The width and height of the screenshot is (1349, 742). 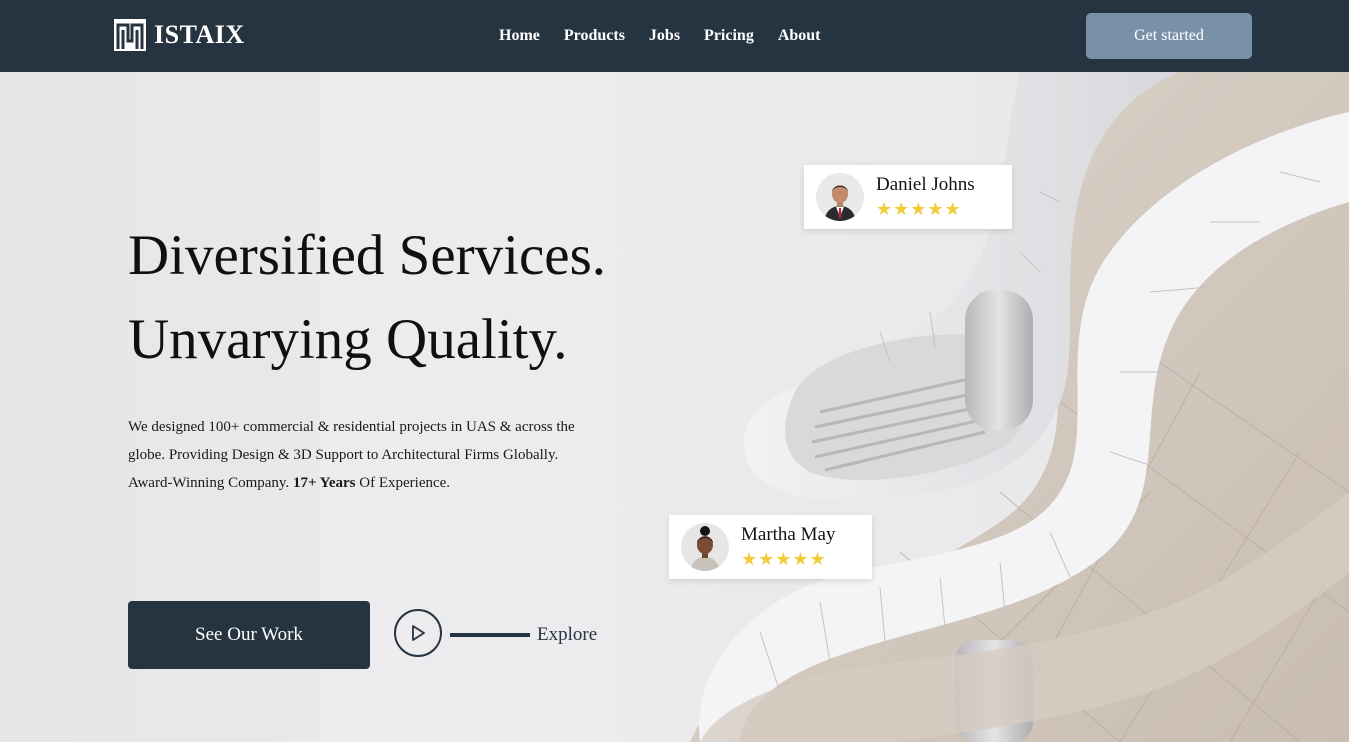 I want to click on headline-line-1: Diversified Services., so click(x=367, y=255).